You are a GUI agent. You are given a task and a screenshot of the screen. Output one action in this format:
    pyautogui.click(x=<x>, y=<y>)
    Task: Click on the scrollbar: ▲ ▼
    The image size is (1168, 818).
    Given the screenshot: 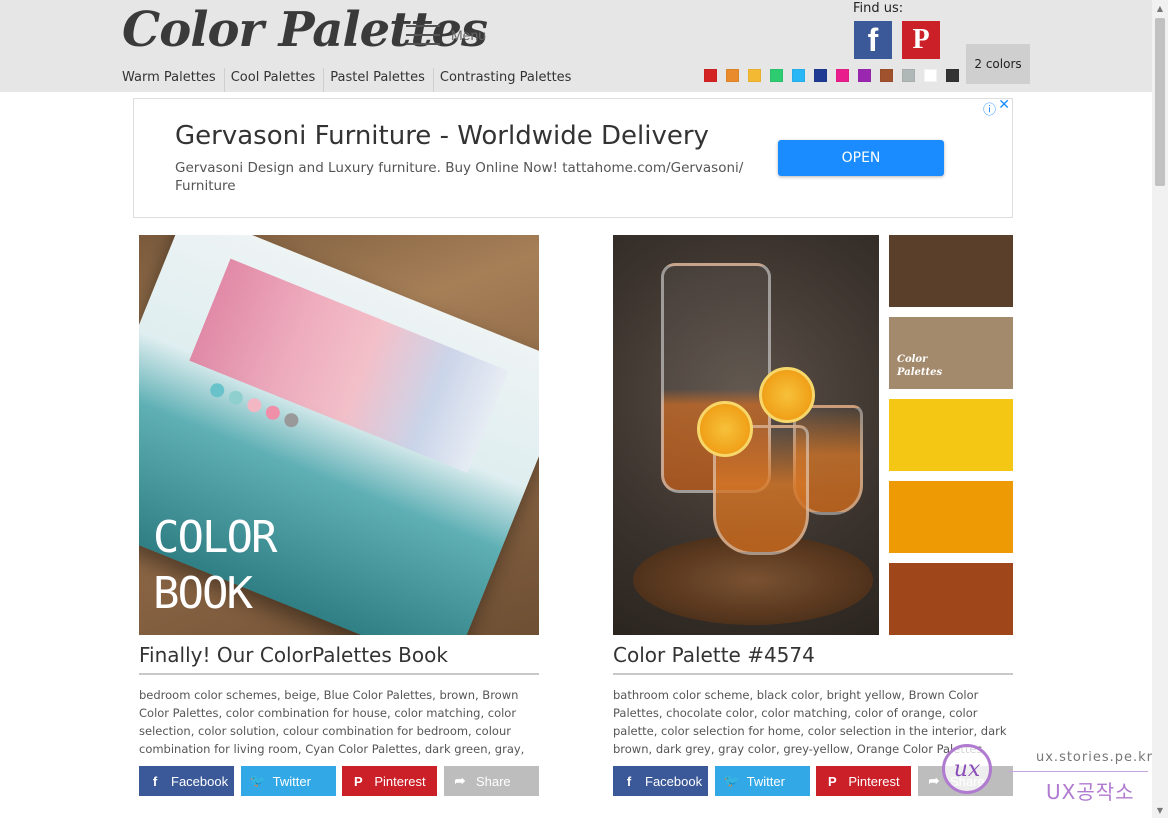 What is the action you would take?
    pyautogui.click(x=1160, y=409)
    